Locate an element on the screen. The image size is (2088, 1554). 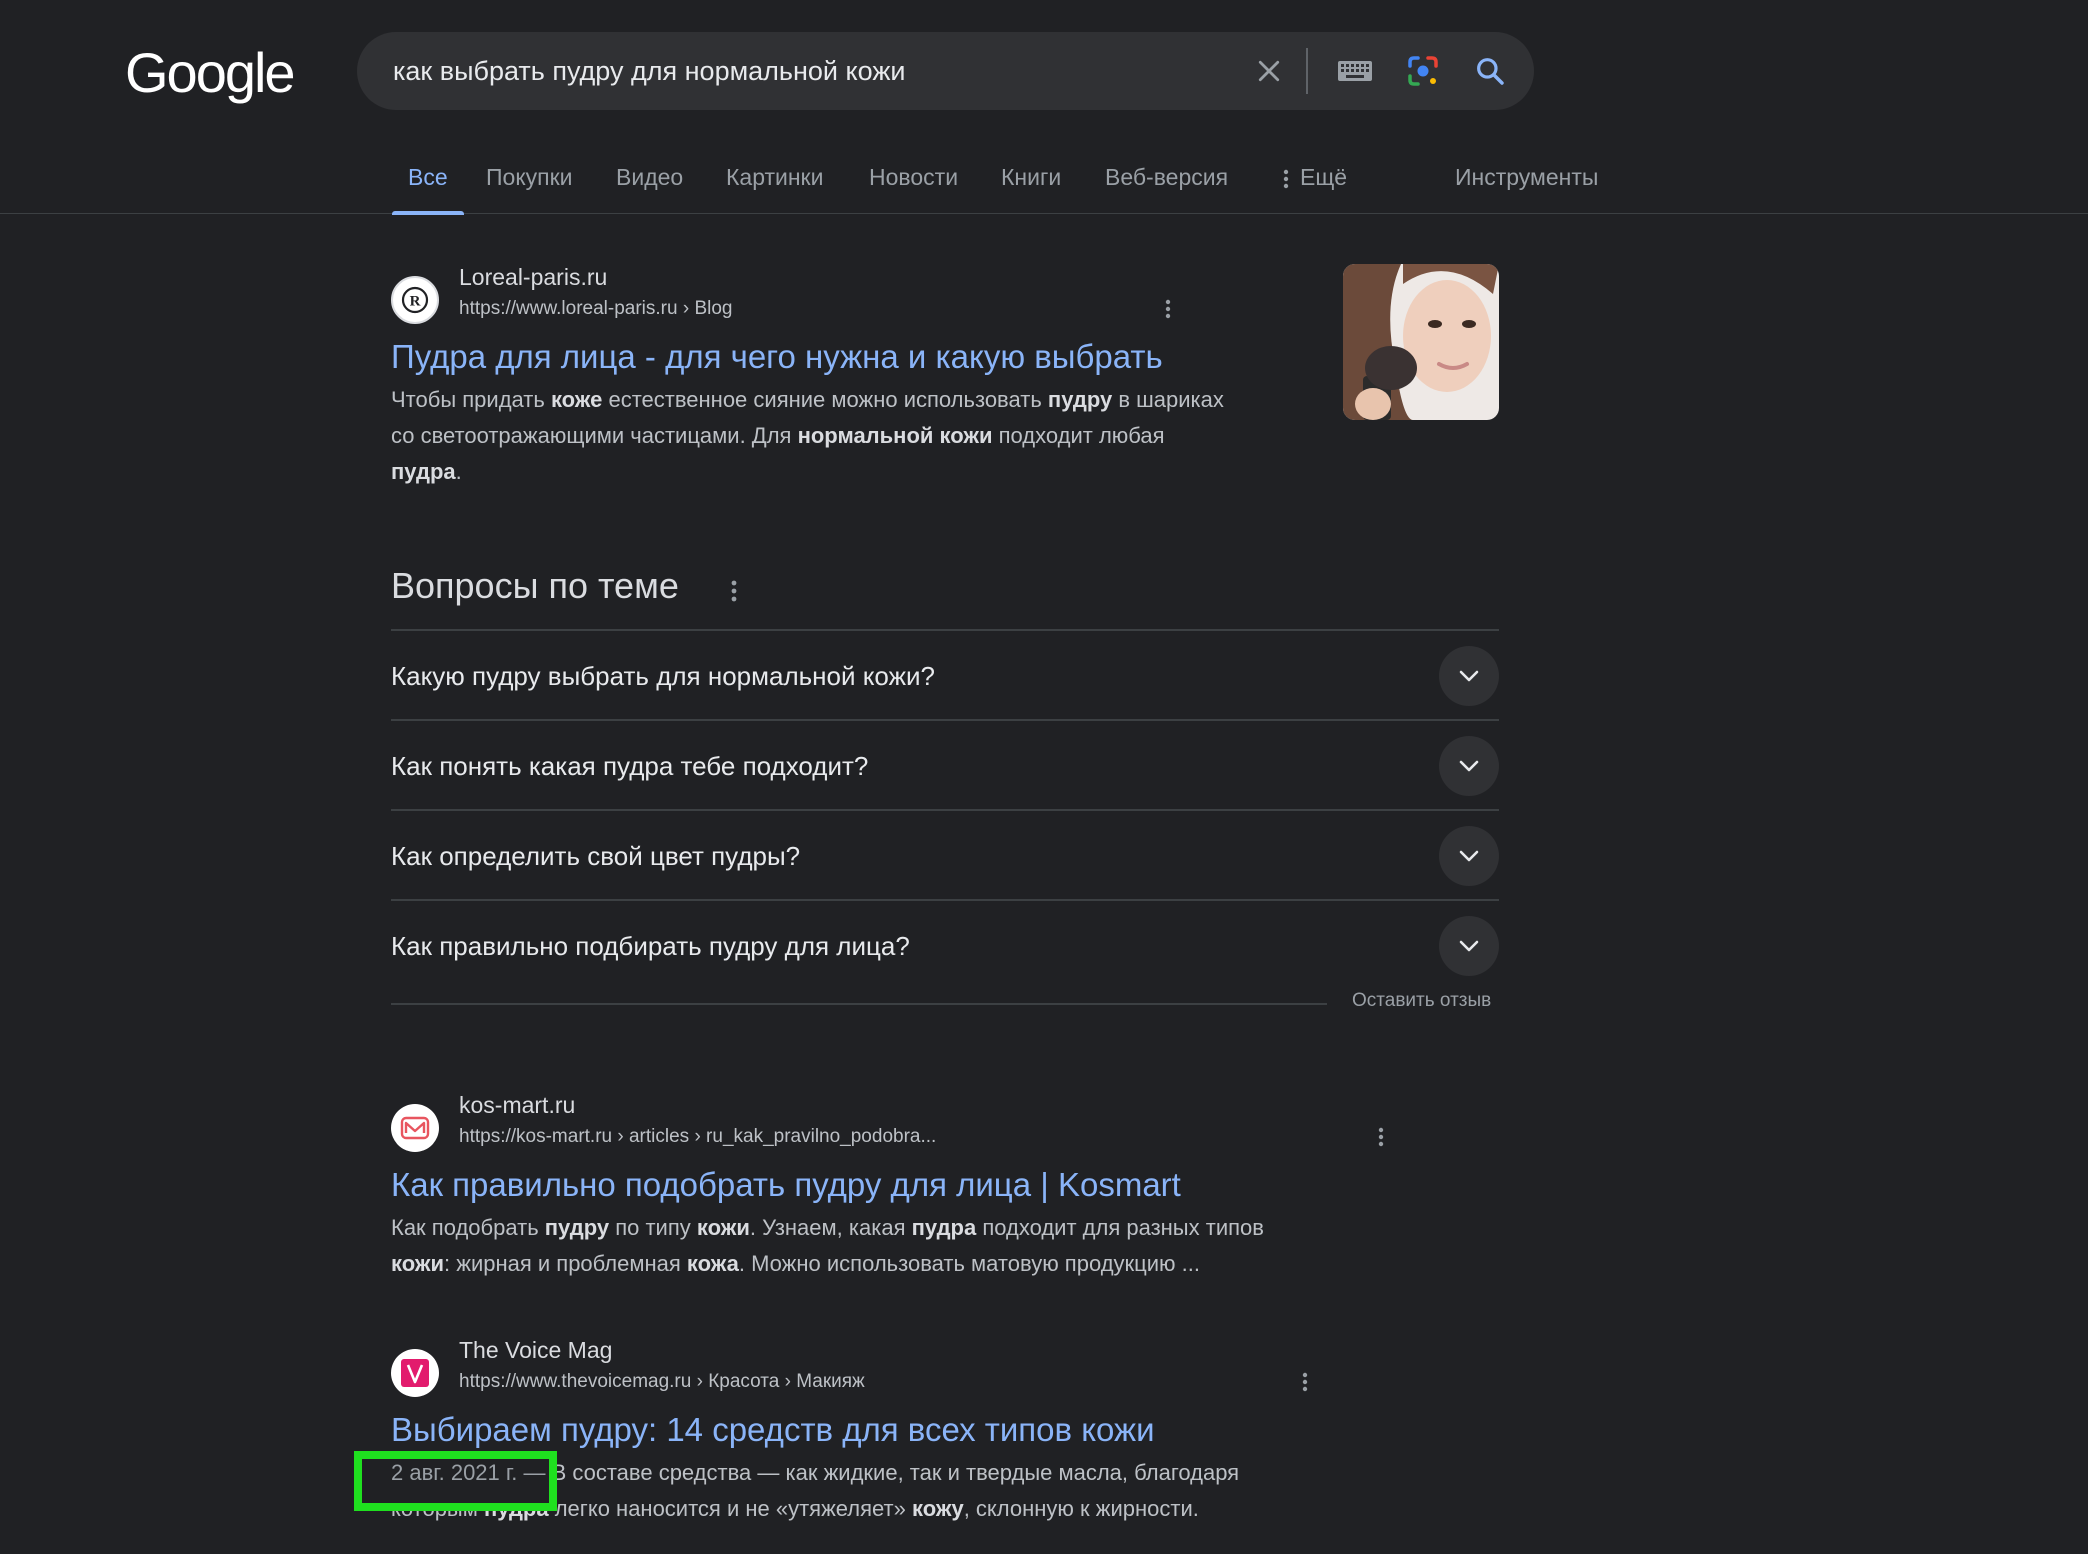
keyboard-button is located at coordinates (1355, 71).